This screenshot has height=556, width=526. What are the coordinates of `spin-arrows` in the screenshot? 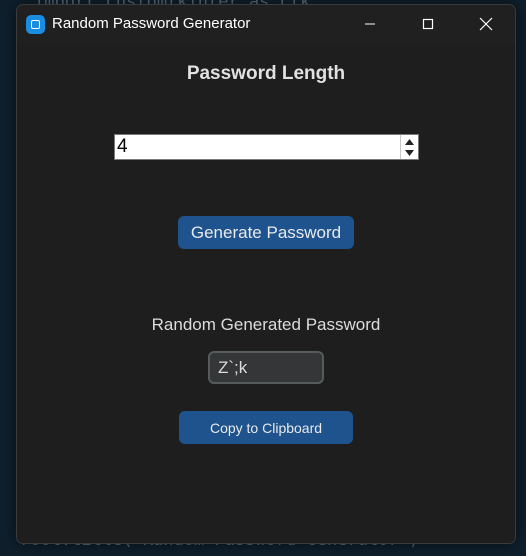 It's located at (409, 147).